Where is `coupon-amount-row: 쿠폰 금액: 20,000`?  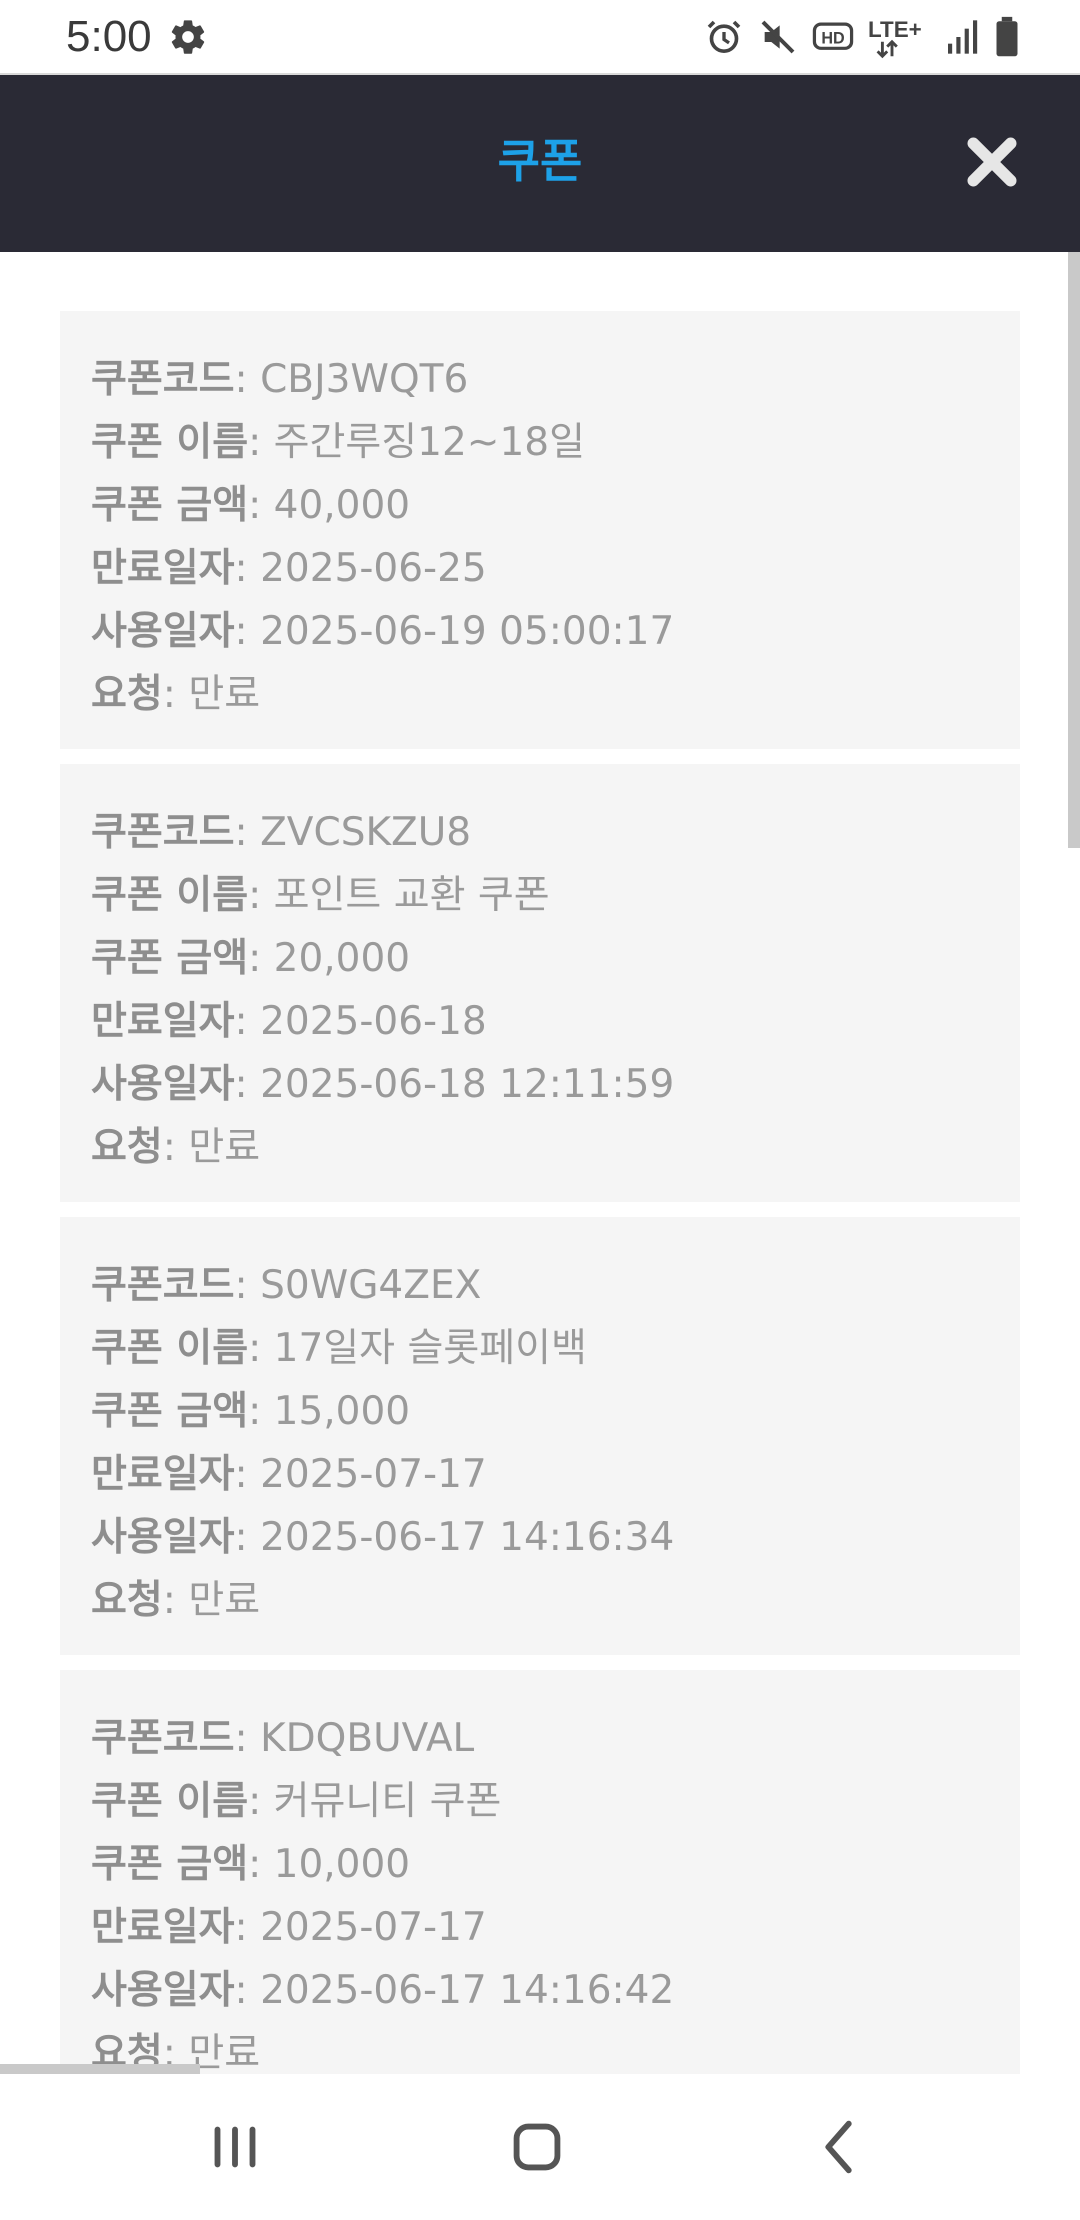 coupon-amount-row: 쿠폰 금액: 20,000 is located at coordinates (251, 958).